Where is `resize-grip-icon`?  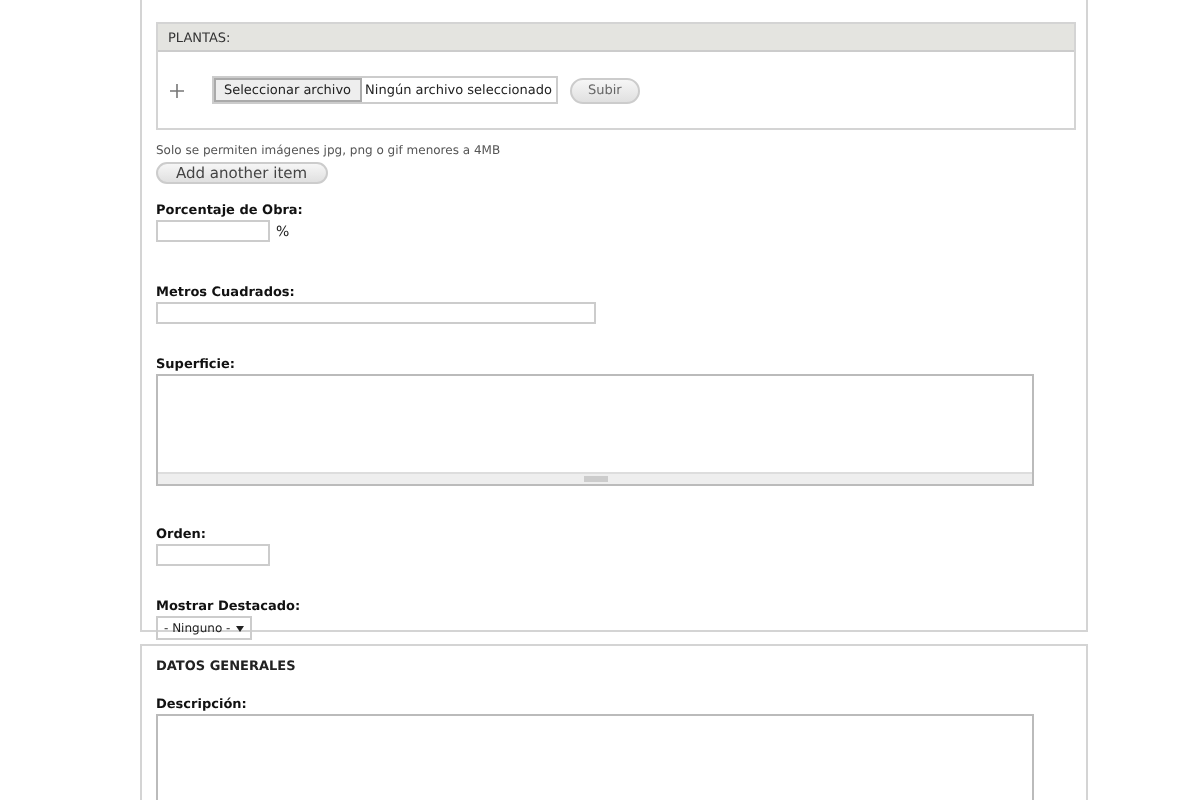 resize-grip-icon is located at coordinates (595, 479).